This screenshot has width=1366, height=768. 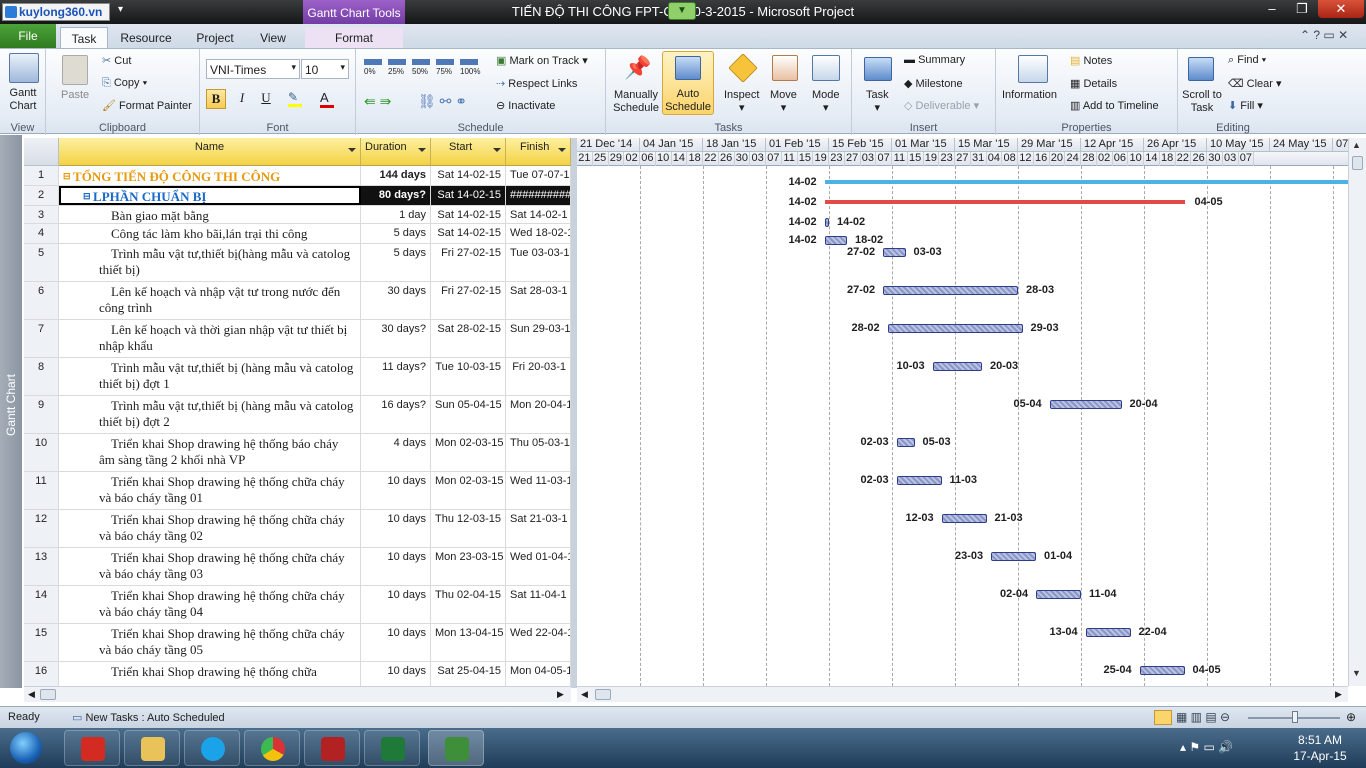 What do you see at coordinates (1351, 717) in the screenshot?
I see `zoom-in-icon: ⊕` at bounding box center [1351, 717].